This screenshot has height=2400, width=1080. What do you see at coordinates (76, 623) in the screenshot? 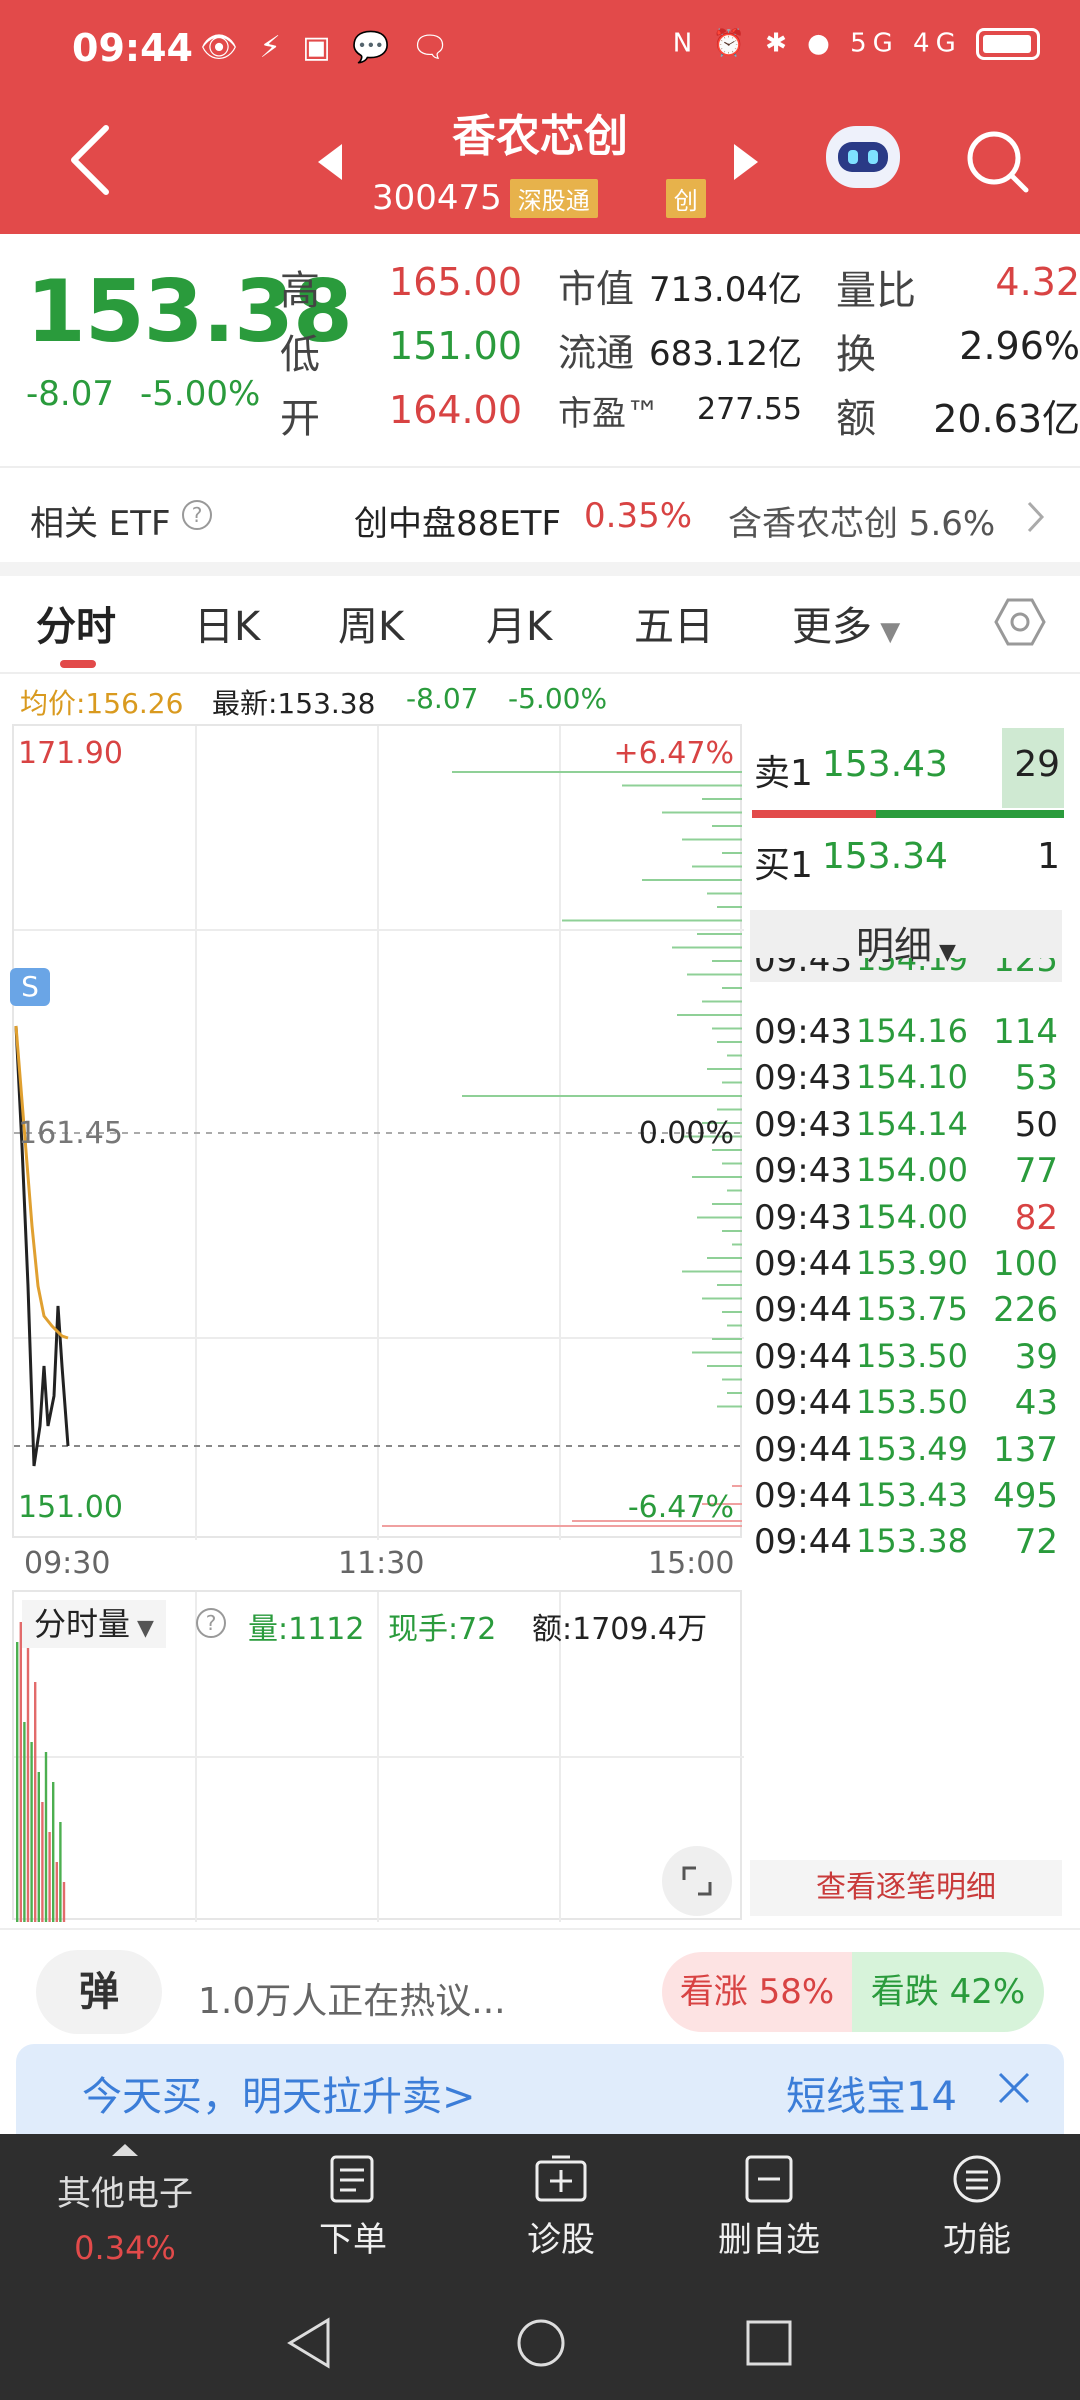
I see `tab-intraday: 分时` at bounding box center [76, 623].